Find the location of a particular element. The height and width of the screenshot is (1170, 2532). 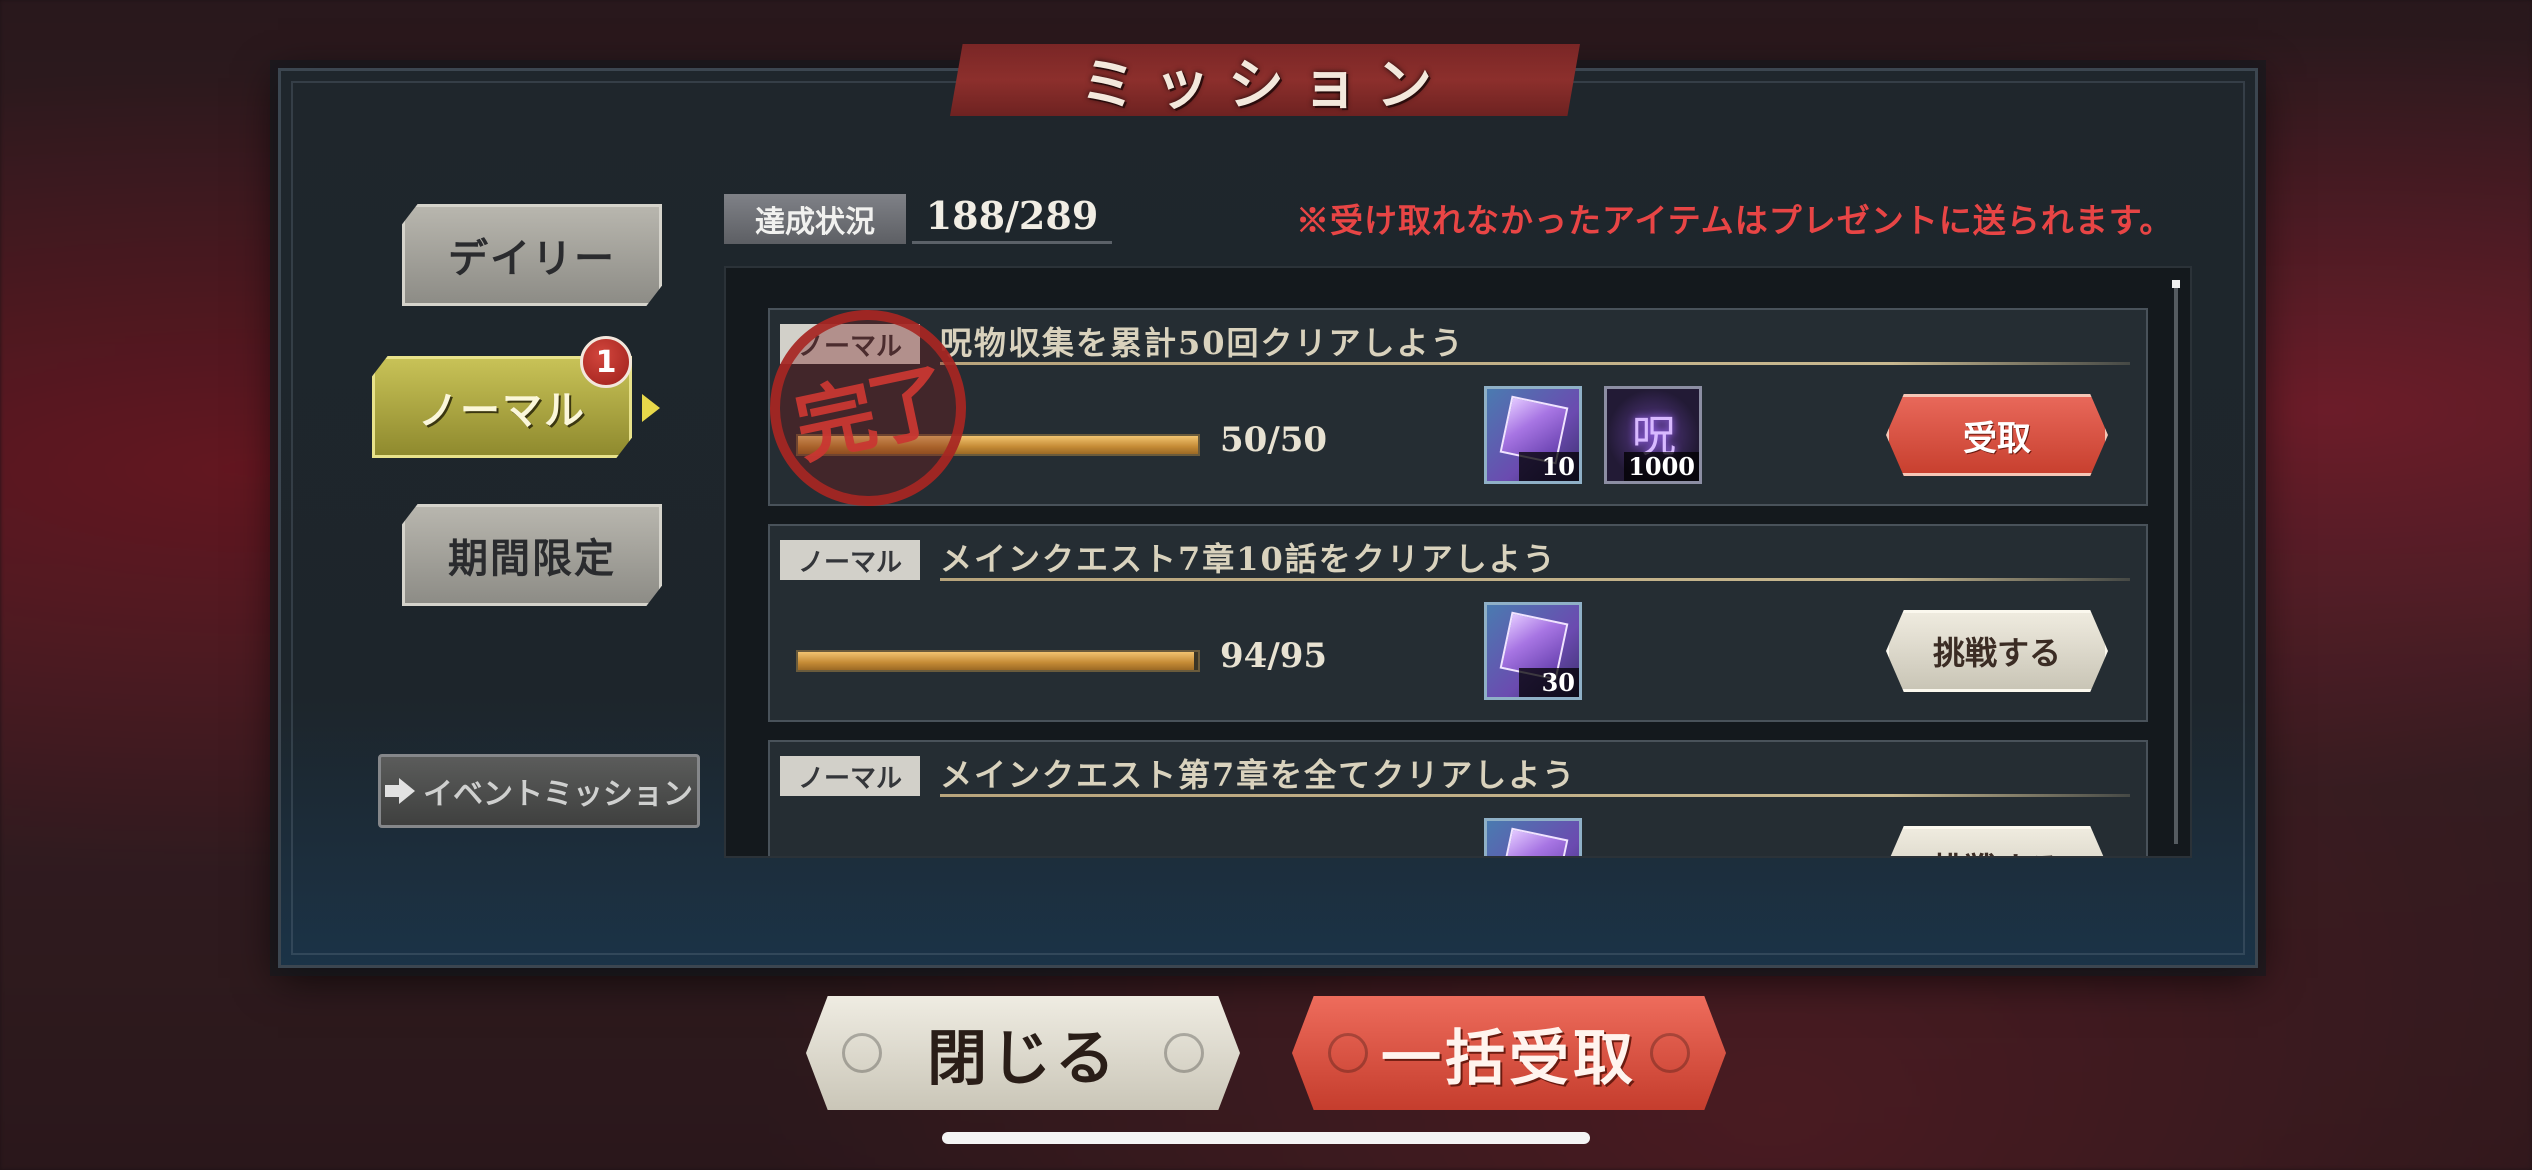

tab-normal-label: ノーマル is located at coordinates (502, 410).